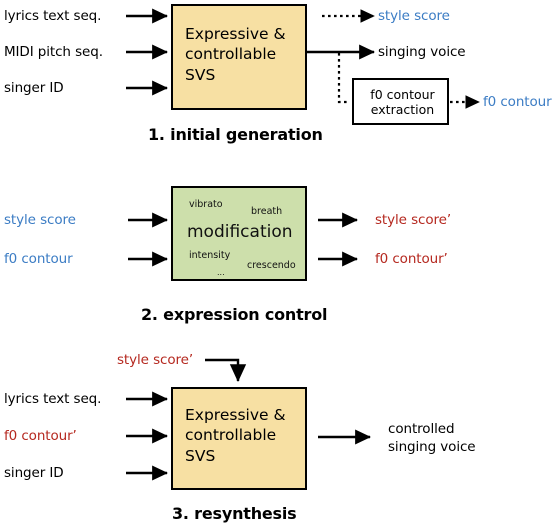 The image size is (560, 526). Describe the element at coordinates (38, 259) in the screenshot. I see `label-input-f0-contour-2: f0 contour` at that location.